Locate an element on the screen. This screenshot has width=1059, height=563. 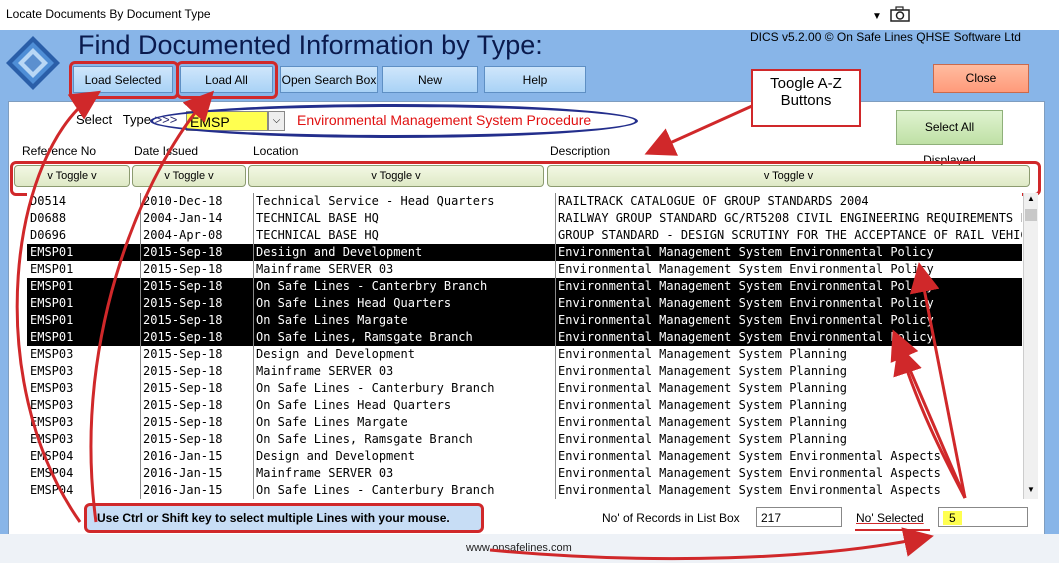
camera-icon is located at coordinates (900, 14).